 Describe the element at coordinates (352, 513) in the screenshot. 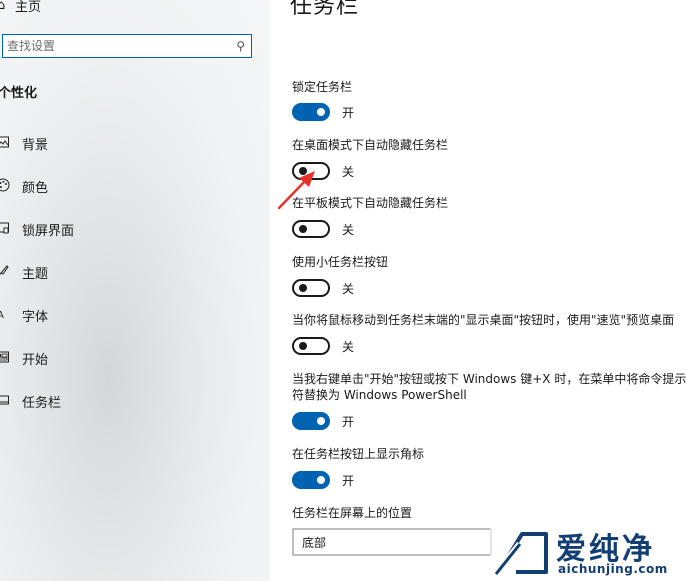

I see `setting-label-position: 任务栏在屏幕上的位置` at that location.